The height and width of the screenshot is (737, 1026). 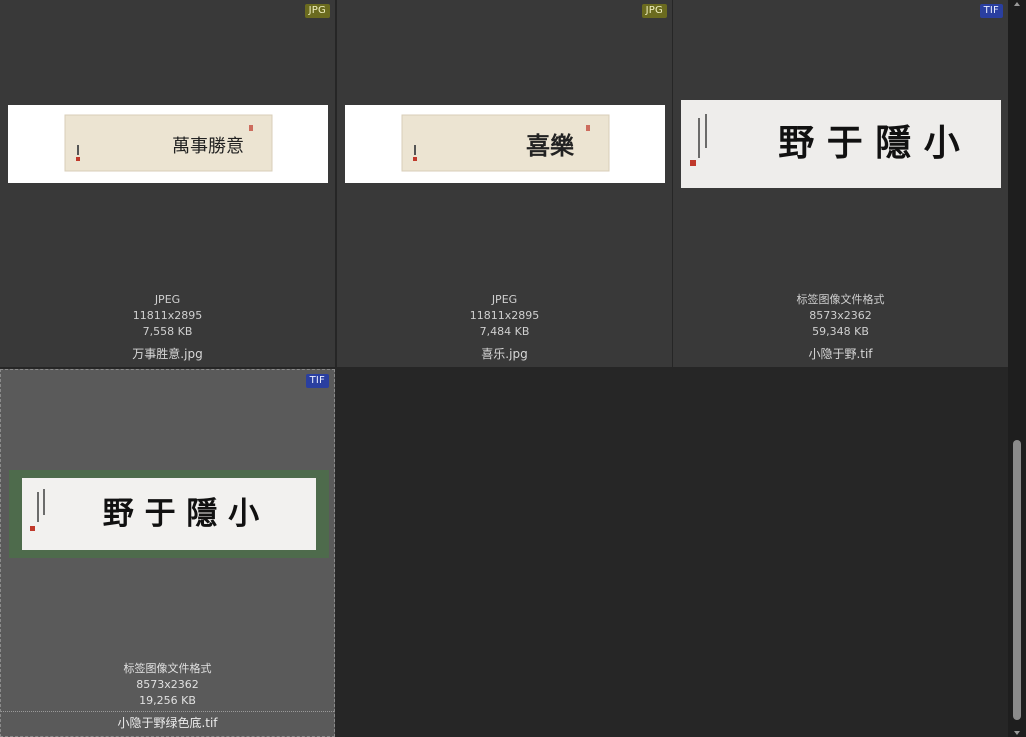 I want to click on filename-divider, so click(x=167, y=711).